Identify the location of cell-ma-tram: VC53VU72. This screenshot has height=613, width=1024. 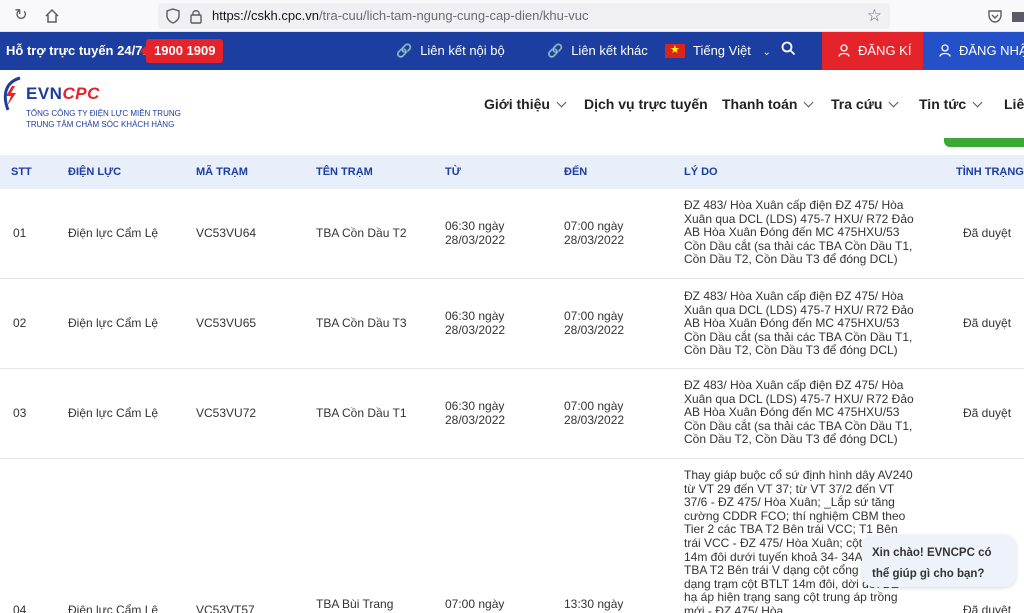
(226, 413).